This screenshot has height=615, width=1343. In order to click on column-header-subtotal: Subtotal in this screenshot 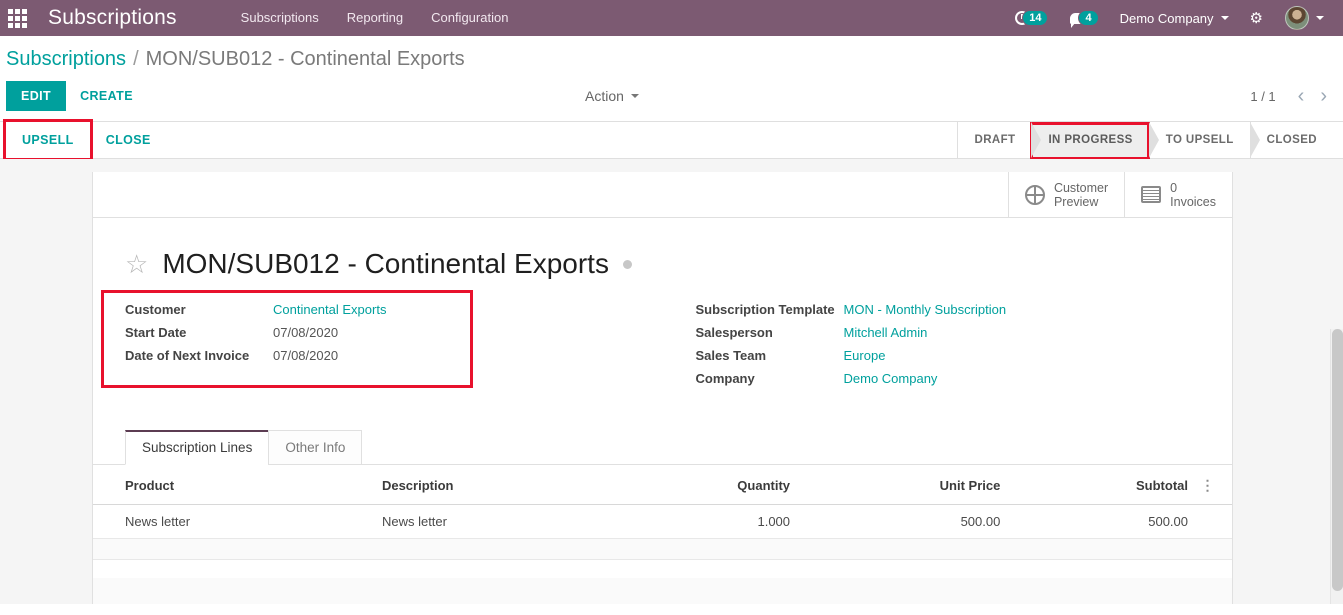, I will do `click(1104, 485)`.